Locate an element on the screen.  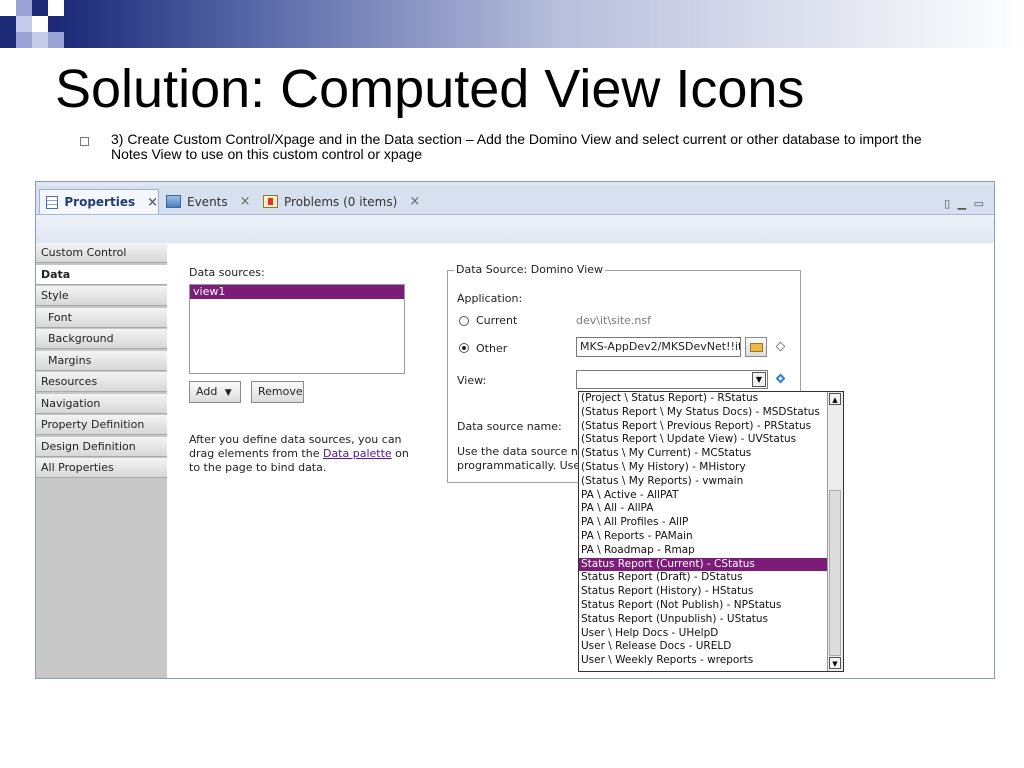
view-option: (Project \ Status Report) - RStatus is located at coordinates (704, 399).